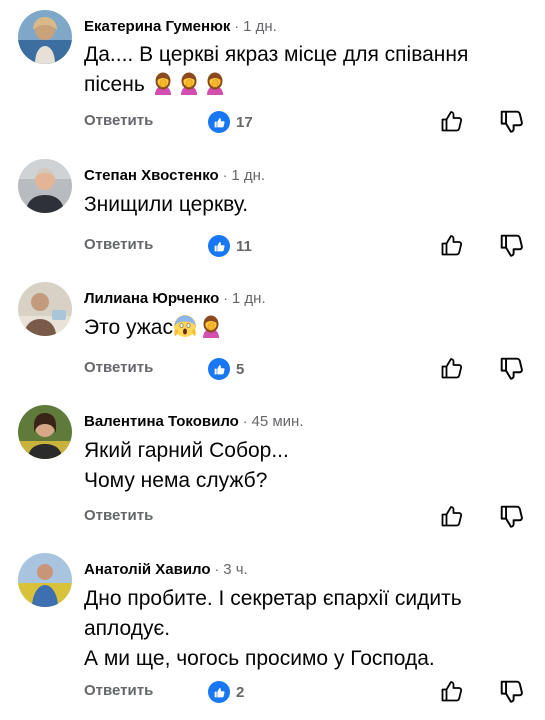  What do you see at coordinates (278, 421) in the screenshot?
I see `comment-time: 45 мин.` at bounding box center [278, 421].